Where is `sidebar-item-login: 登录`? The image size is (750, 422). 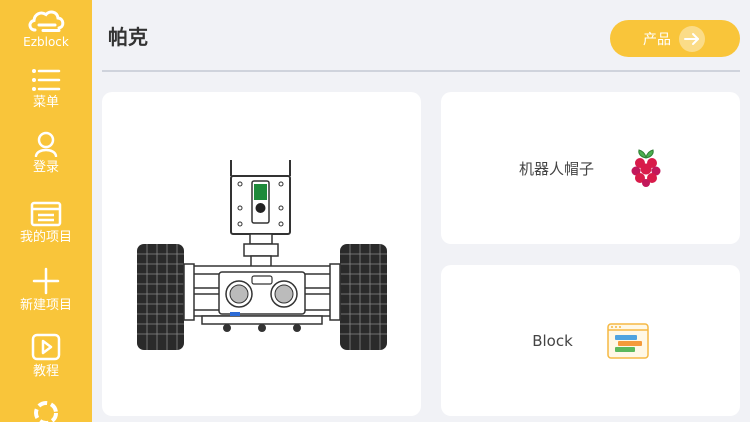 sidebar-item-login: 登录 is located at coordinates (46, 153).